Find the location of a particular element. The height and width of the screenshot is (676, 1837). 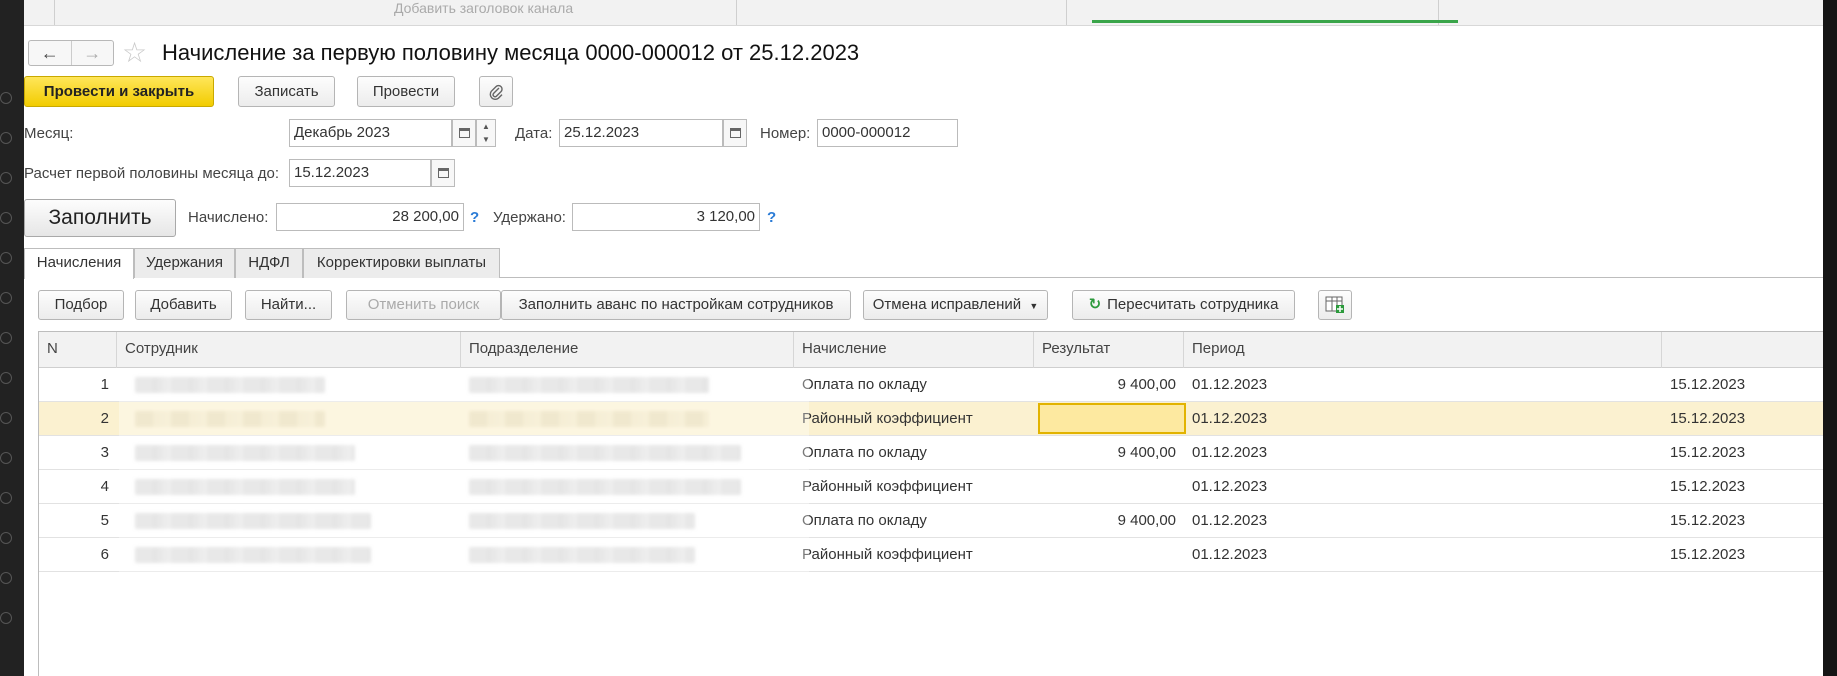

post-and-close-button: Провести и закрыть is located at coordinates (119, 91).